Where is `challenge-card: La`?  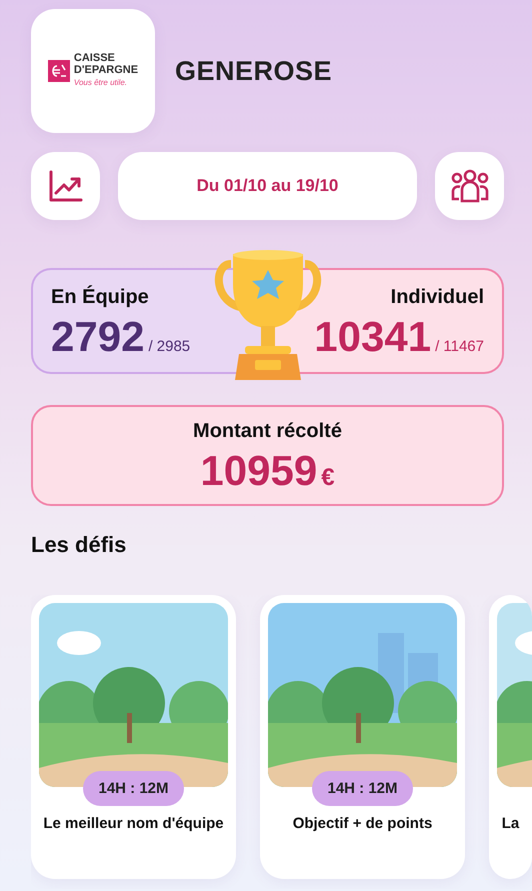
challenge-card: La is located at coordinates (510, 737).